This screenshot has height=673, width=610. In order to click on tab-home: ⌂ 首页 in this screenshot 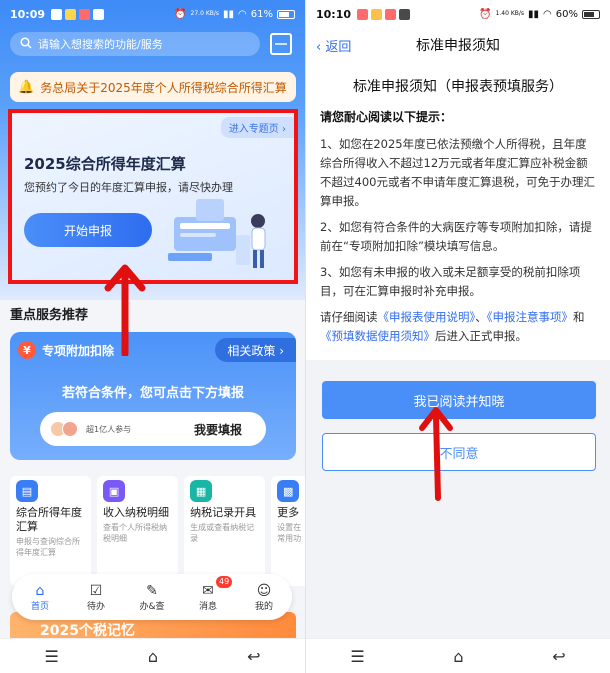, I will do `click(40, 597)`.